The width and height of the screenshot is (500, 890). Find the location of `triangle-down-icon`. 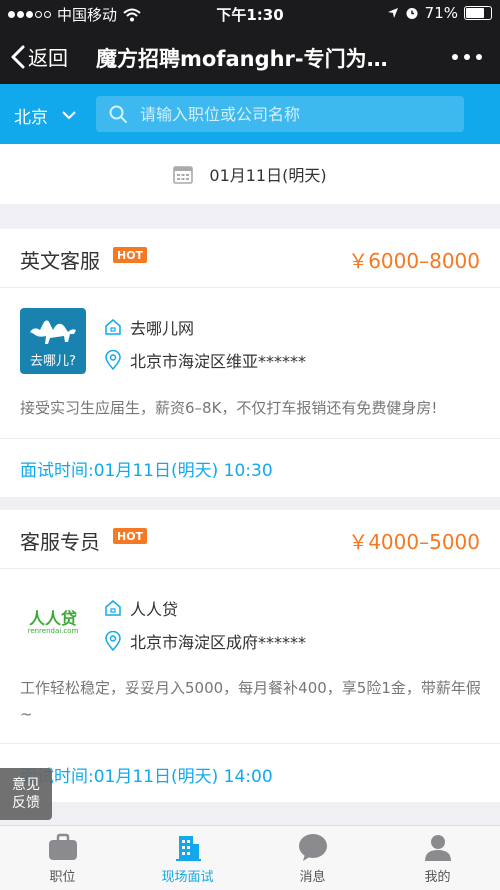

triangle-down-icon is located at coordinates (69, 115).